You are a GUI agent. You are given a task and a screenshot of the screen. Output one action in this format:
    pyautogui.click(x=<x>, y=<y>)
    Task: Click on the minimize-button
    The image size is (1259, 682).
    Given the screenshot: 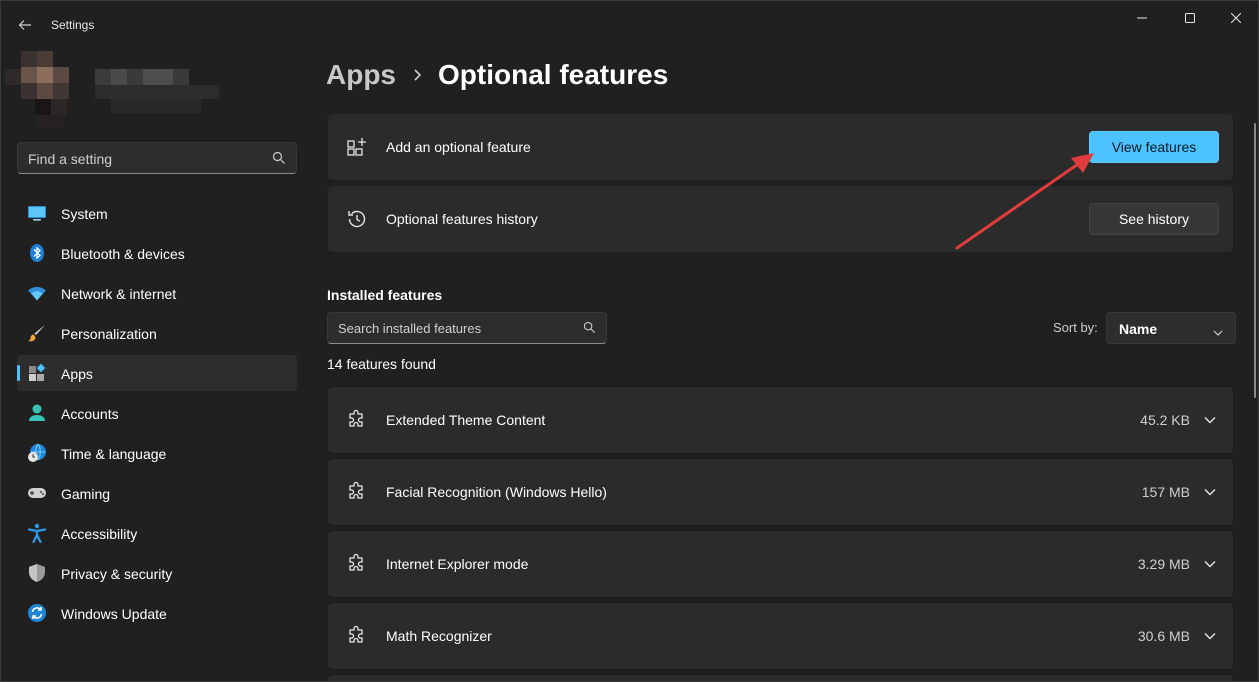 What is the action you would take?
    pyautogui.click(x=1142, y=18)
    